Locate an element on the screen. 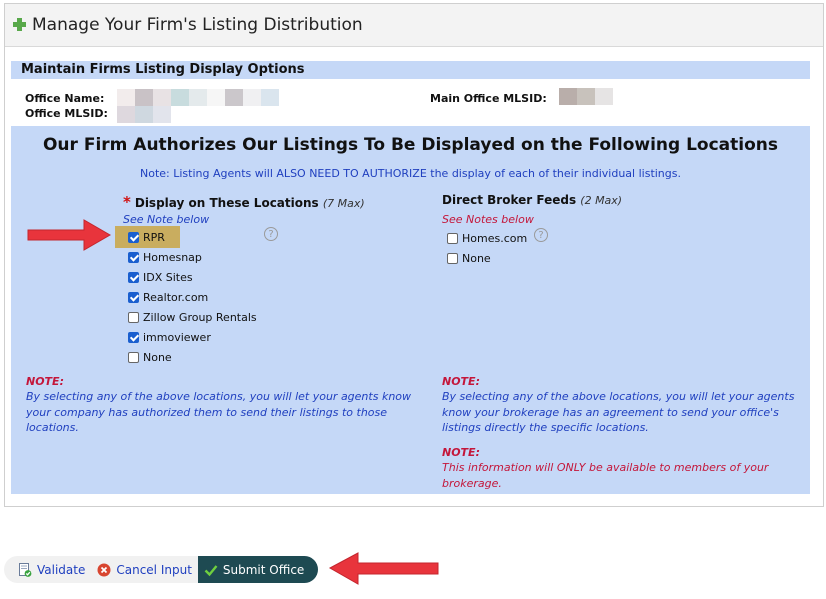  display-options-title: Maintain Firms Listing Display Options is located at coordinates (163, 69).